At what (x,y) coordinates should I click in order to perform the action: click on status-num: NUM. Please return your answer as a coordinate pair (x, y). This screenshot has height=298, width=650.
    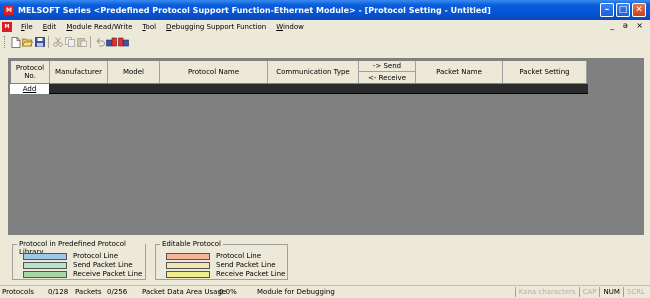
    Looking at the image, I should click on (610, 292).